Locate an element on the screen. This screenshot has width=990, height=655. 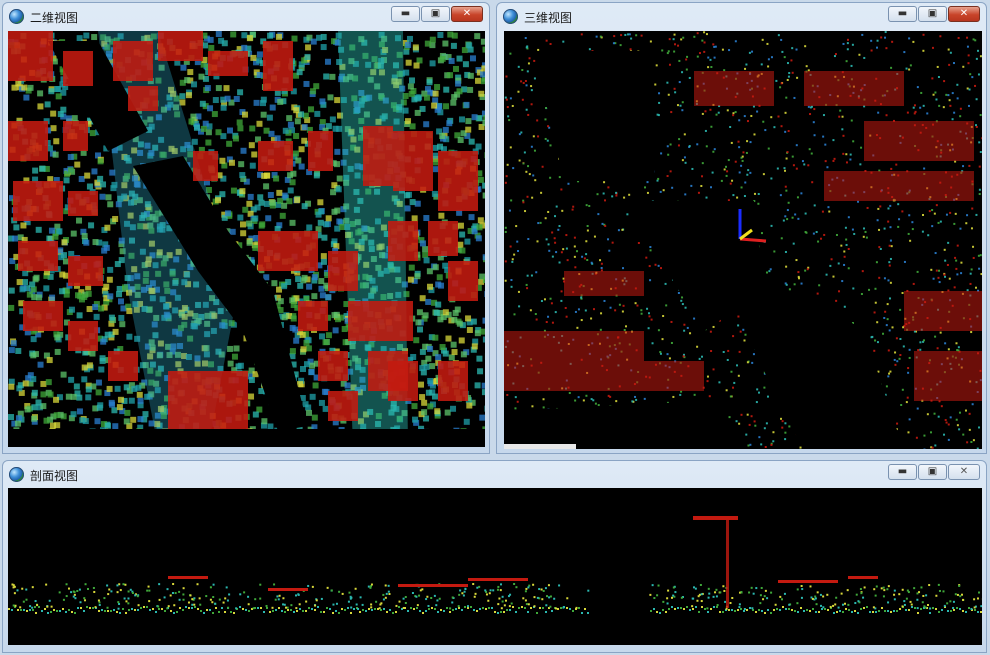
profile-title: 剖面视图 is located at coordinates (54, 476).